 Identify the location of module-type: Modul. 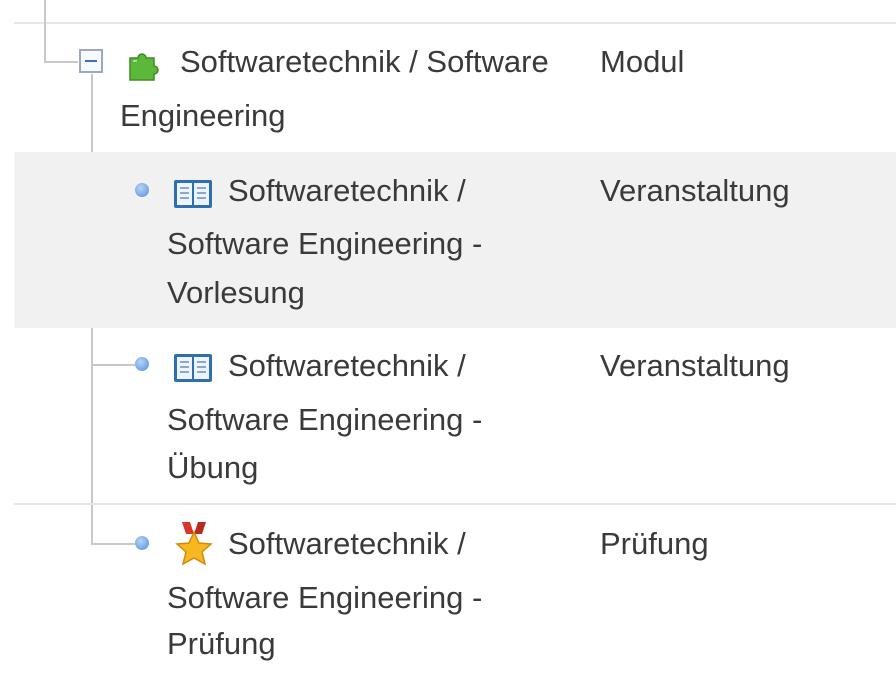
(642, 61).